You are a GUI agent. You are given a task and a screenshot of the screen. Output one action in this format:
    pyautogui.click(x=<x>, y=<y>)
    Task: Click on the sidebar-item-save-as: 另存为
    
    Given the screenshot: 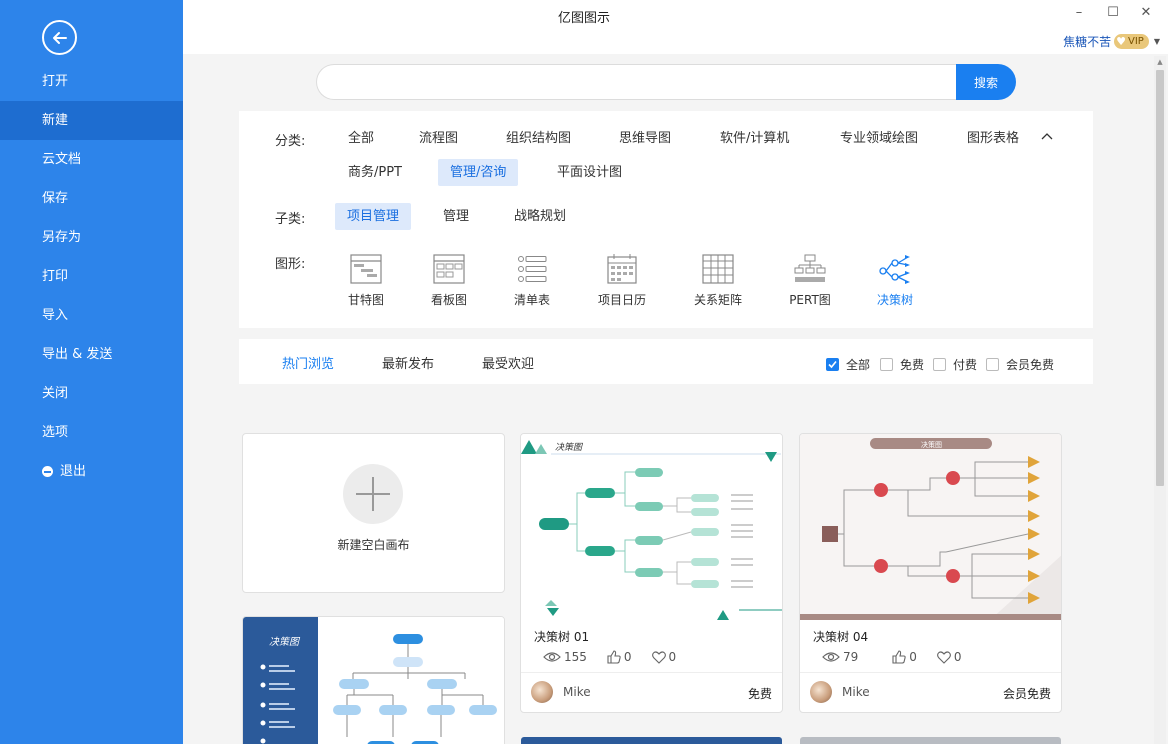 What is the action you would take?
    pyautogui.click(x=91, y=237)
    